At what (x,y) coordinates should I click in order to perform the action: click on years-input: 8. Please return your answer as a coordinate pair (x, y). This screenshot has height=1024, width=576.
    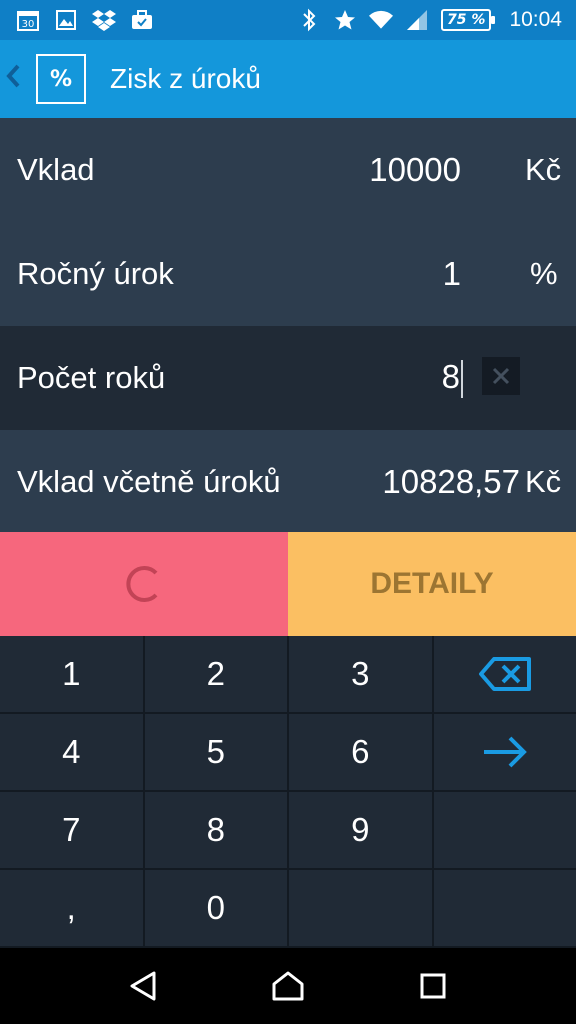
    Looking at the image, I should click on (452, 378).